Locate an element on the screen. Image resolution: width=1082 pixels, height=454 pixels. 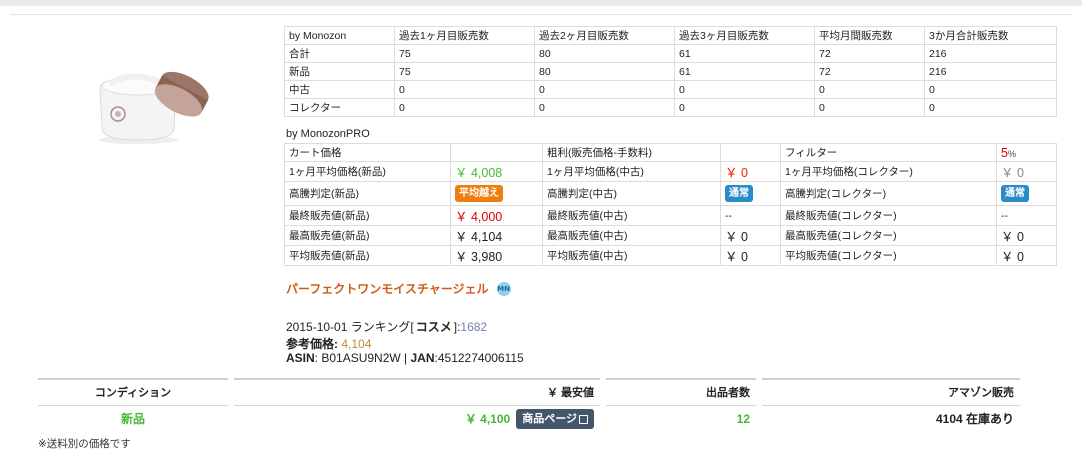
ref-price-line: 参考価格: 4,104 is located at coordinates (328, 343).